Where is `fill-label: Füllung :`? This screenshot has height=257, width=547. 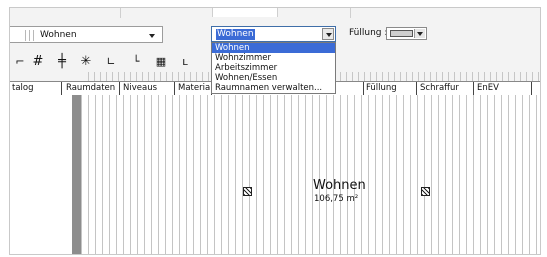
fill-label: Füllung : is located at coordinates (368, 33).